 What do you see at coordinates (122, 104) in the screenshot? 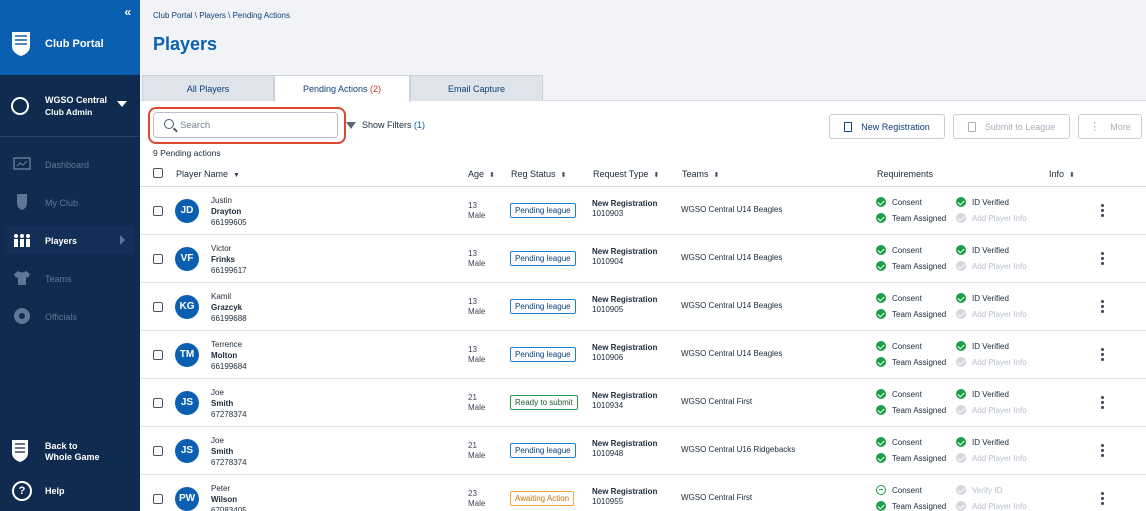
I see `chevron-down-icon` at bounding box center [122, 104].